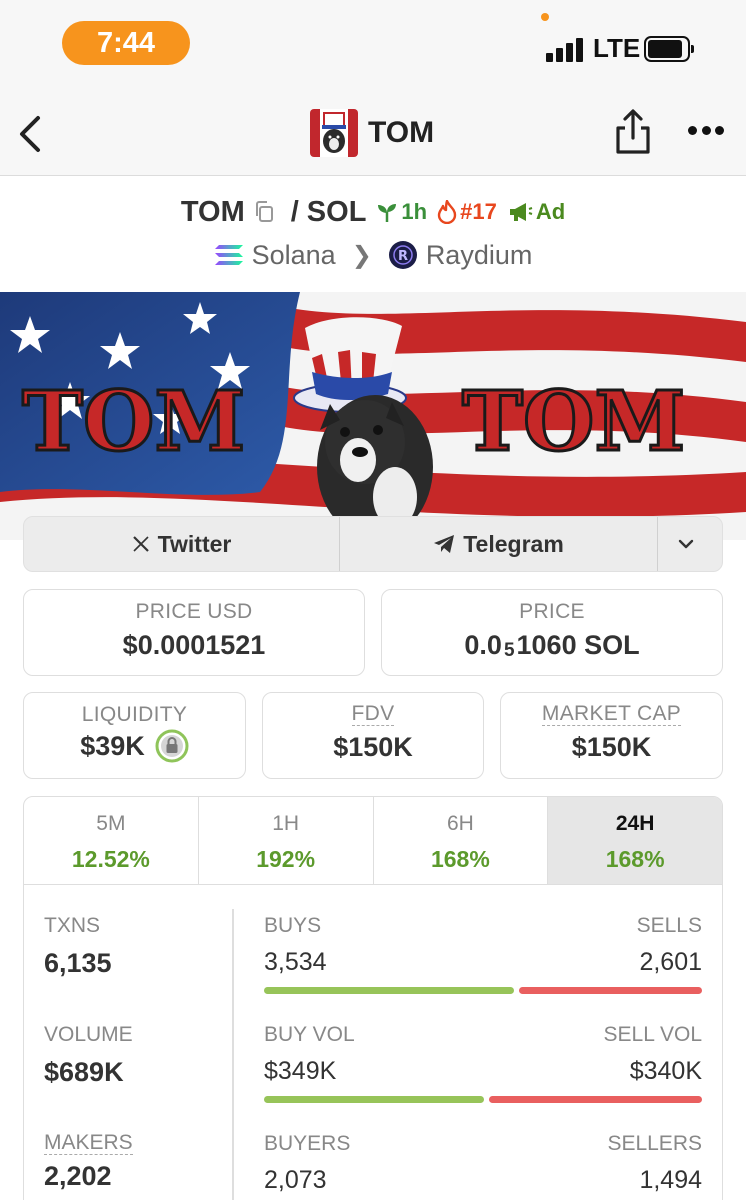  What do you see at coordinates (479, 255) in the screenshot?
I see `dex-link: Raydium` at bounding box center [479, 255].